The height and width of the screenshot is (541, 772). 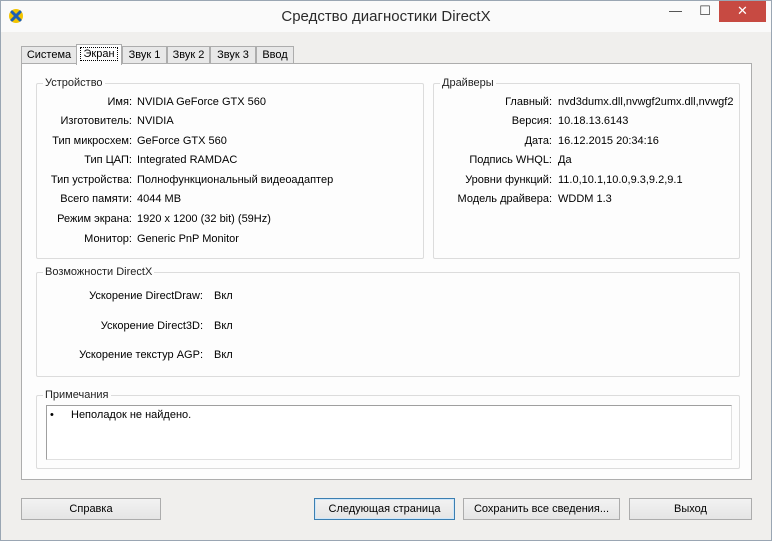 I want to click on minimize-button: —, so click(x=675, y=11).